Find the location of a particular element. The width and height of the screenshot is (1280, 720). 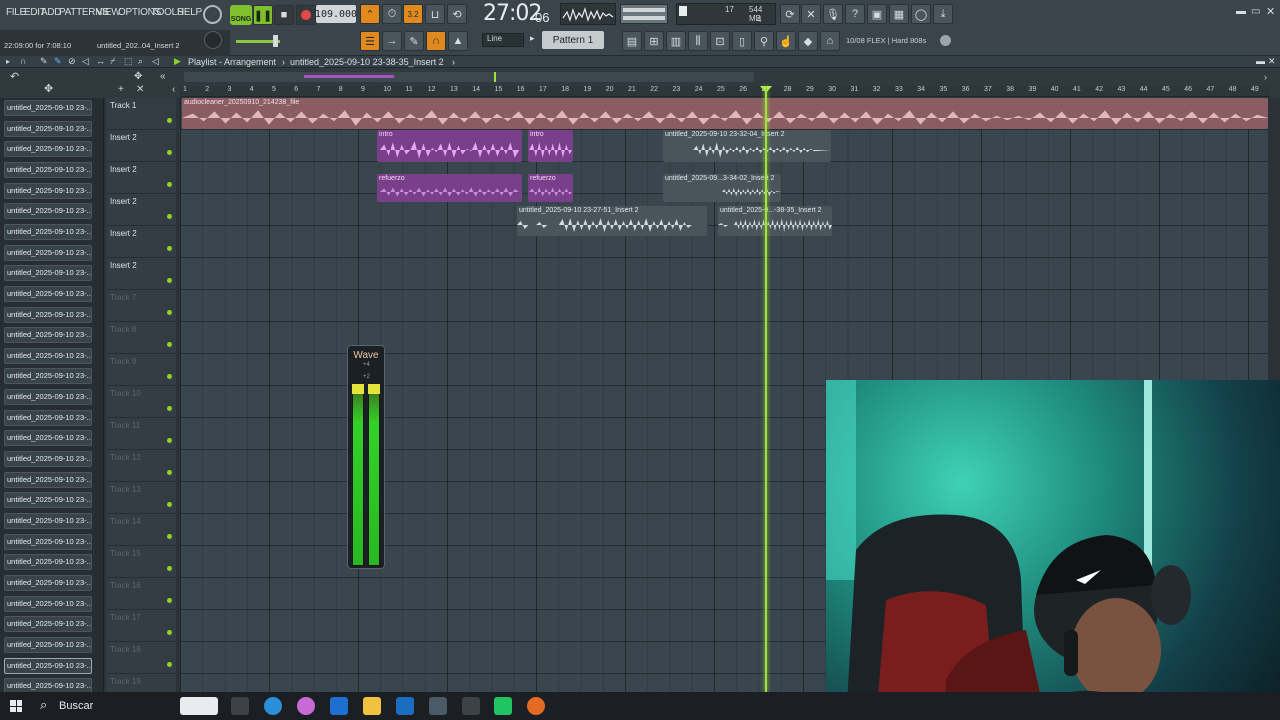

magnet-small-icon: ∩ is located at coordinates (23, 61).